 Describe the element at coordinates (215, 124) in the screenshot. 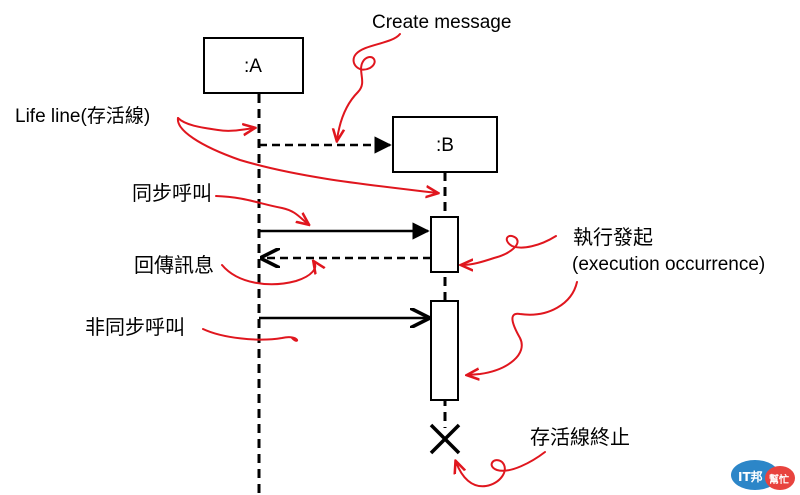

I see `red-arrow-lifeline-a` at that location.